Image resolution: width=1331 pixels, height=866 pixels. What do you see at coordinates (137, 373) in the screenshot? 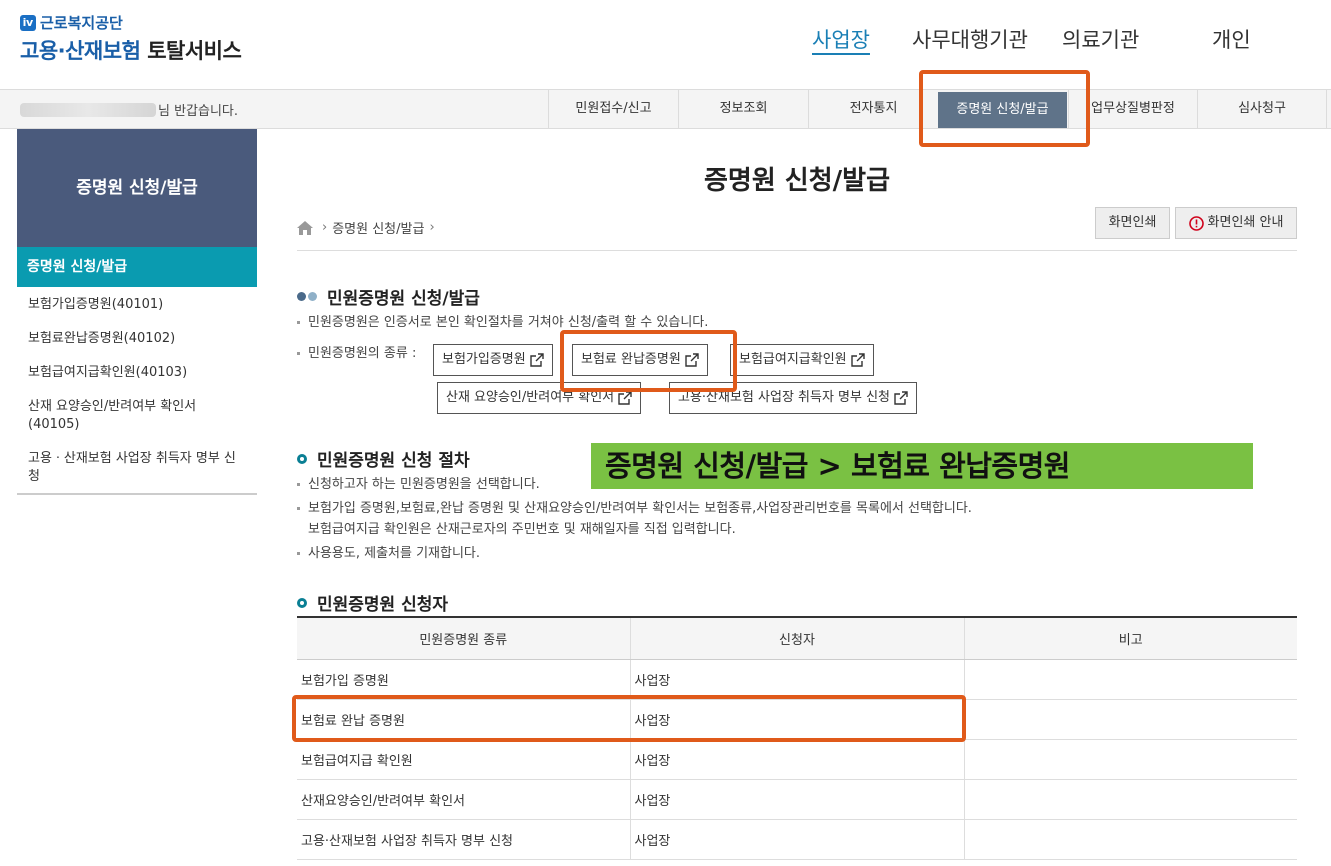
I see `sidebar-item-benefit-payment: 보험급여지급확인원(40103)` at bounding box center [137, 373].